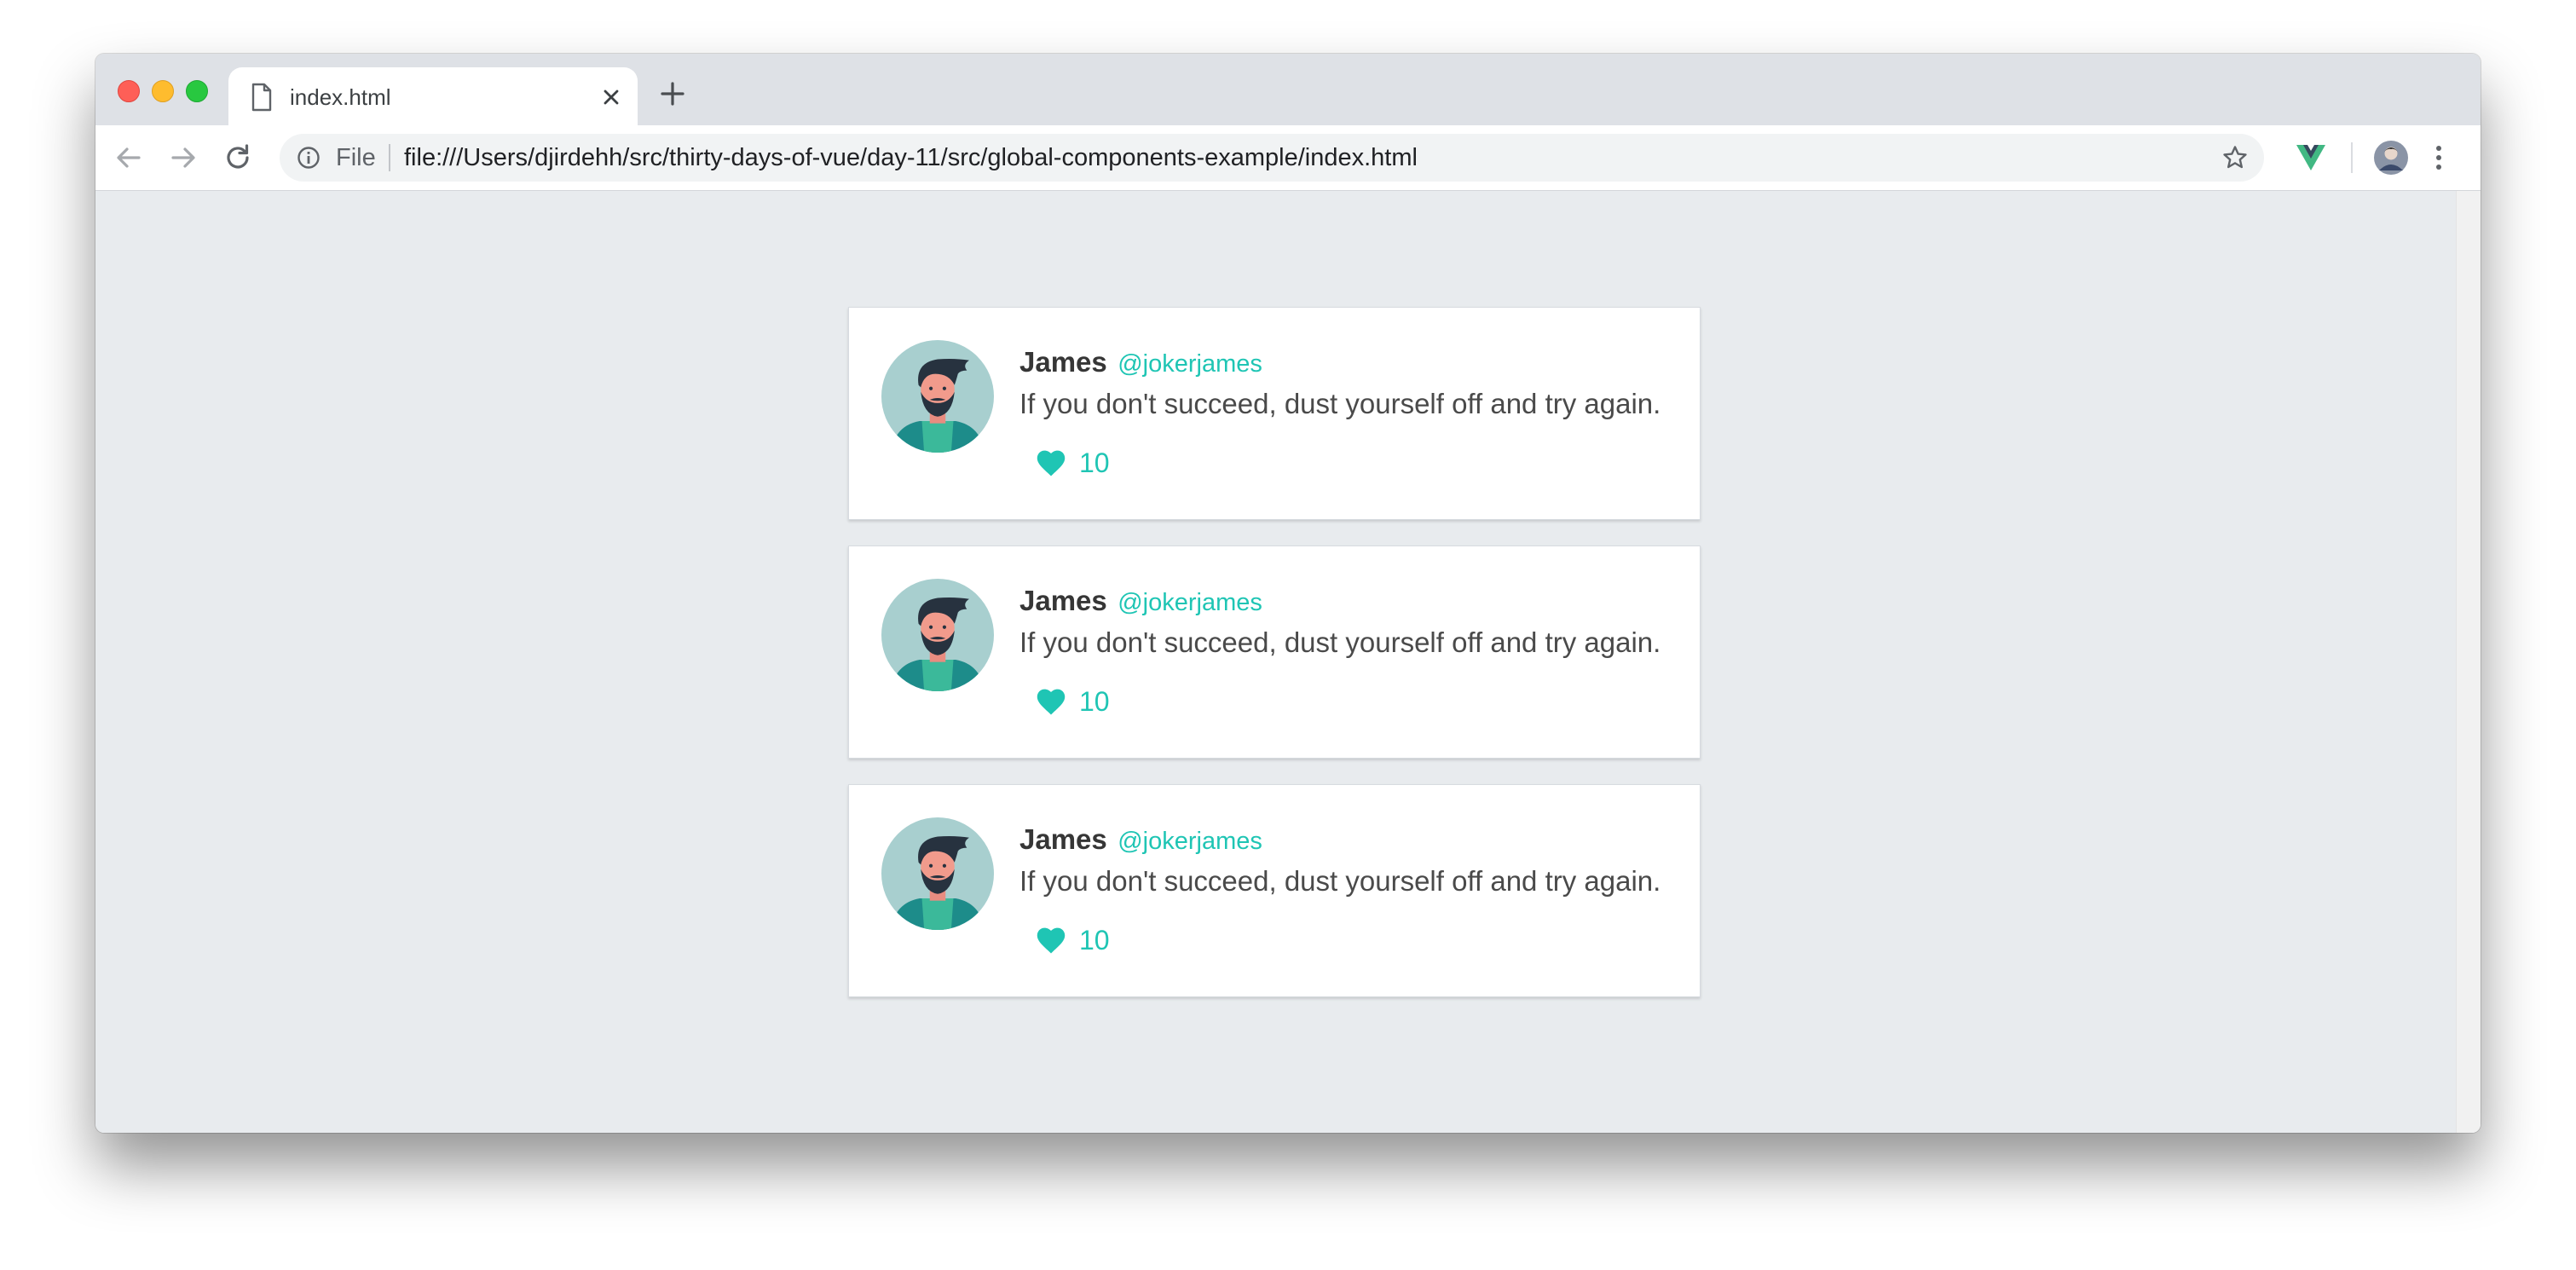 Image resolution: width=2576 pixels, height=1270 pixels. What do you see at coordinates (2439, 158) in the screenshot?
I see `kebab-menu-icon` at bounding box center [2439, 158].